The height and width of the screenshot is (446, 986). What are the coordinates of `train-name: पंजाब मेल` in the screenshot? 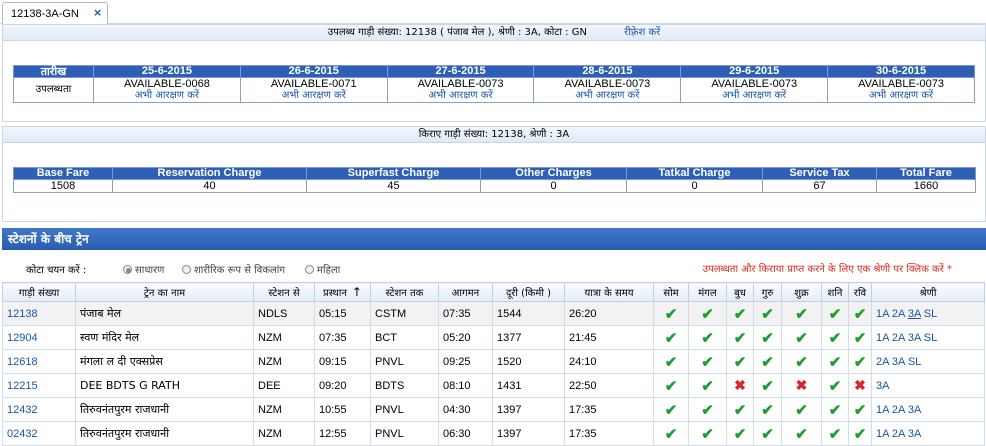 It's located at (164, 313).